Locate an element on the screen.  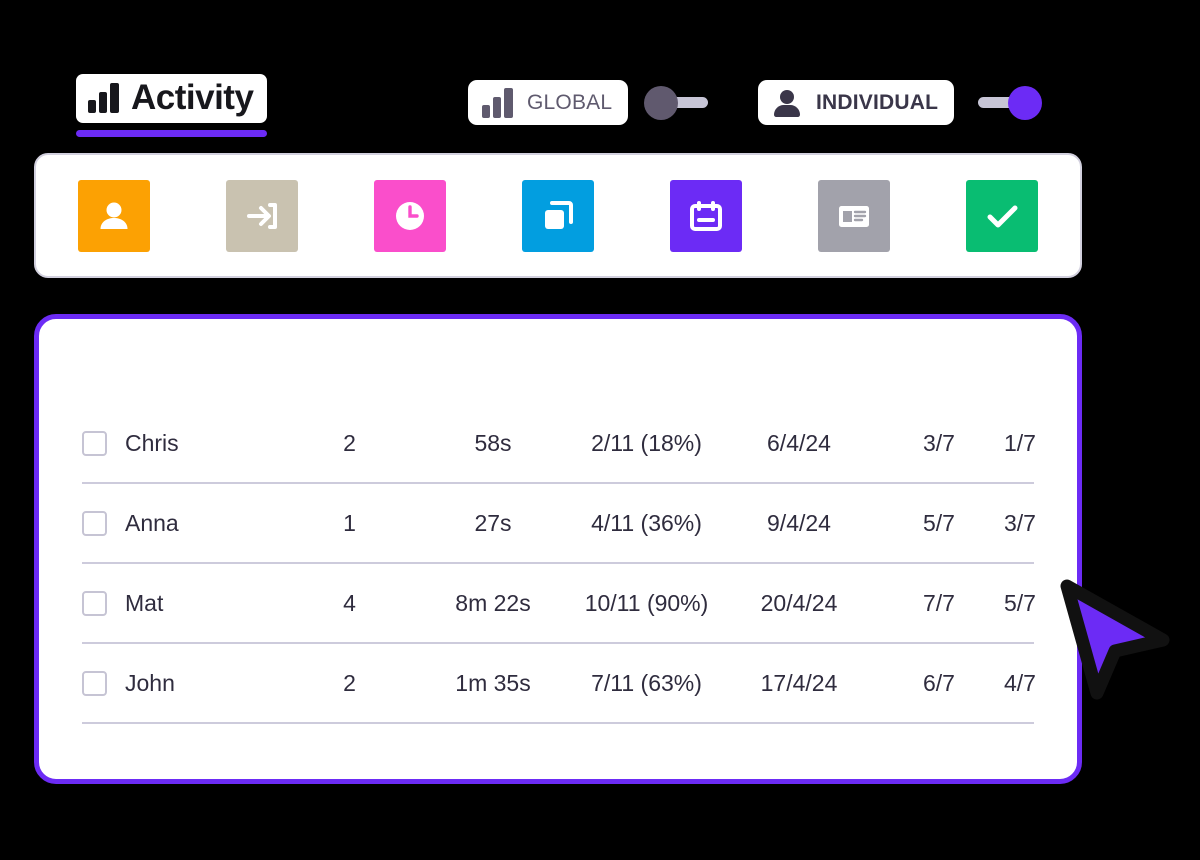
row-completed: 3/7 is located at coordinates (1020, 522).